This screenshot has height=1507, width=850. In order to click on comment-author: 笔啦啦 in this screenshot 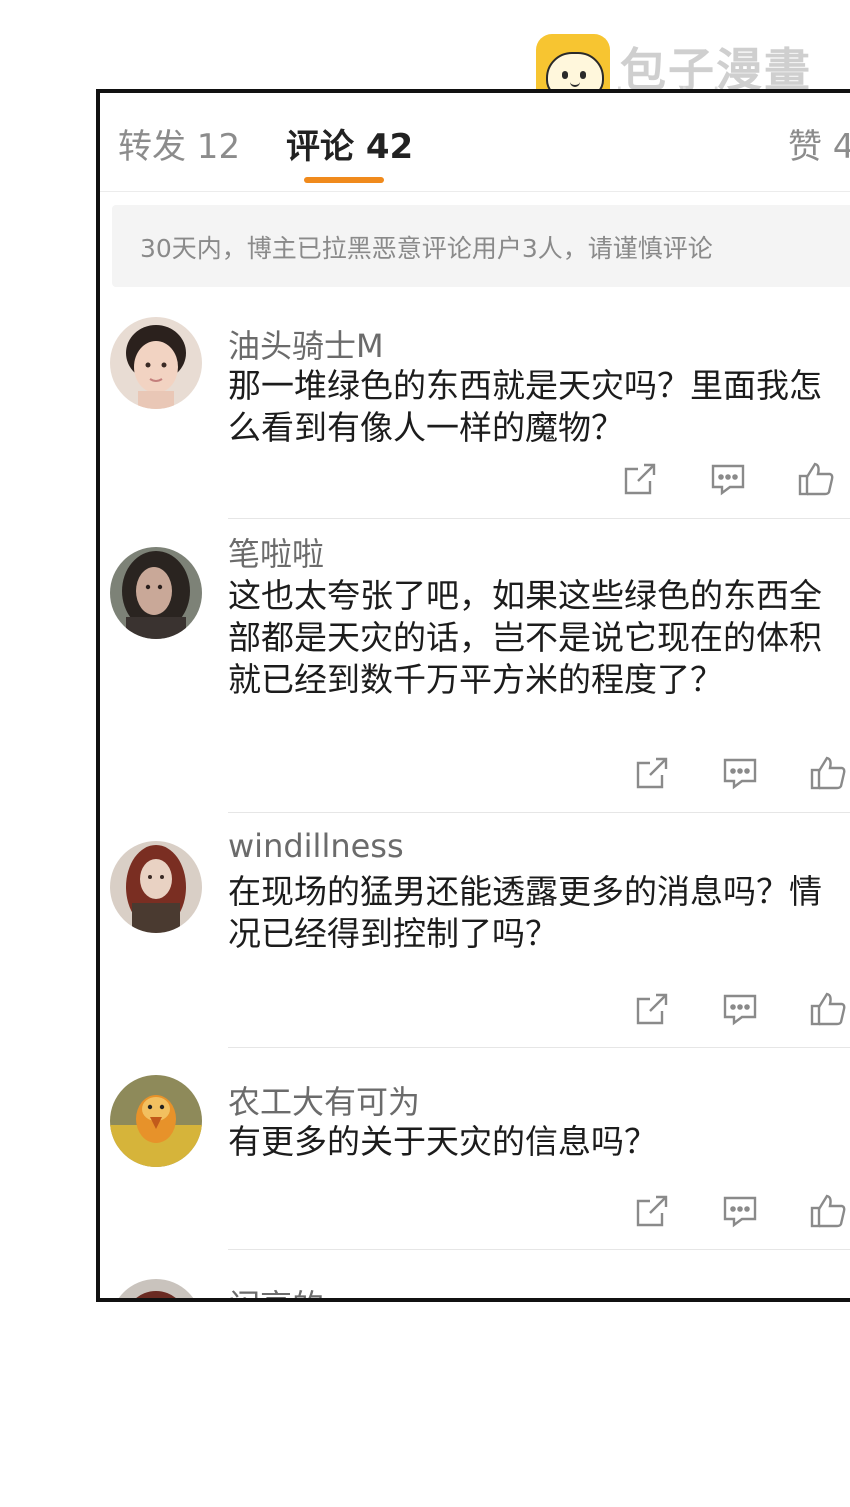, I will do `click(276, 552)`.